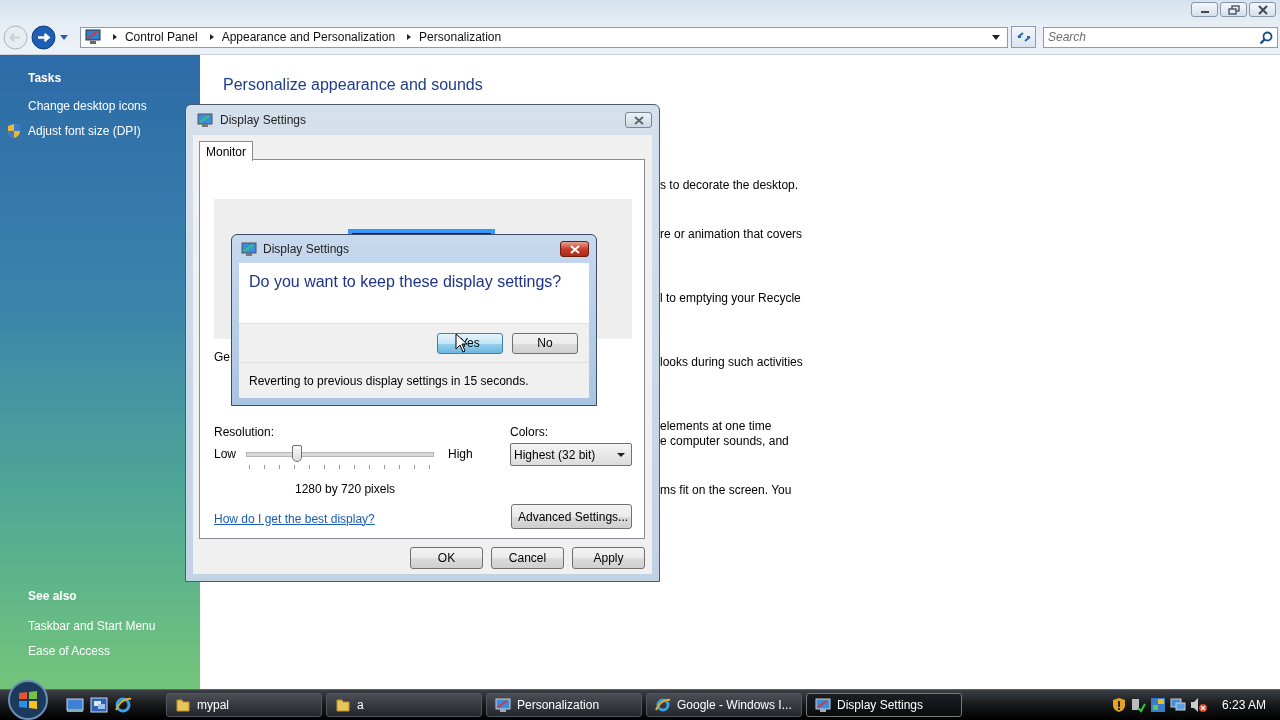  I want to click on colors-dropdown: Highest (32 bit), so click(571, 454).